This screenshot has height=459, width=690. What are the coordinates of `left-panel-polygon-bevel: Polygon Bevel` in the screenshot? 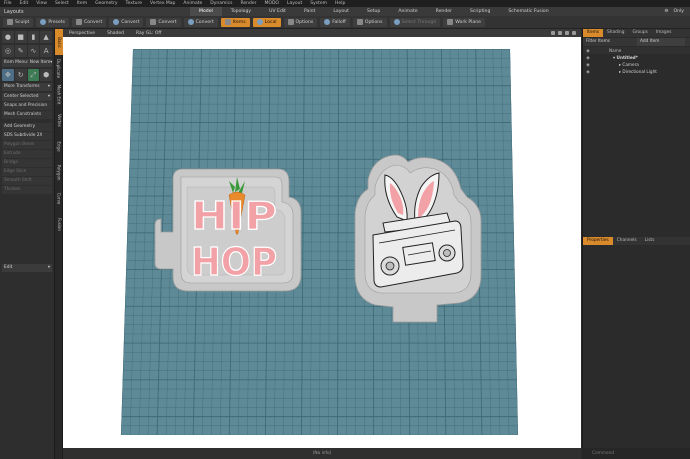 It's located at (27, 145).